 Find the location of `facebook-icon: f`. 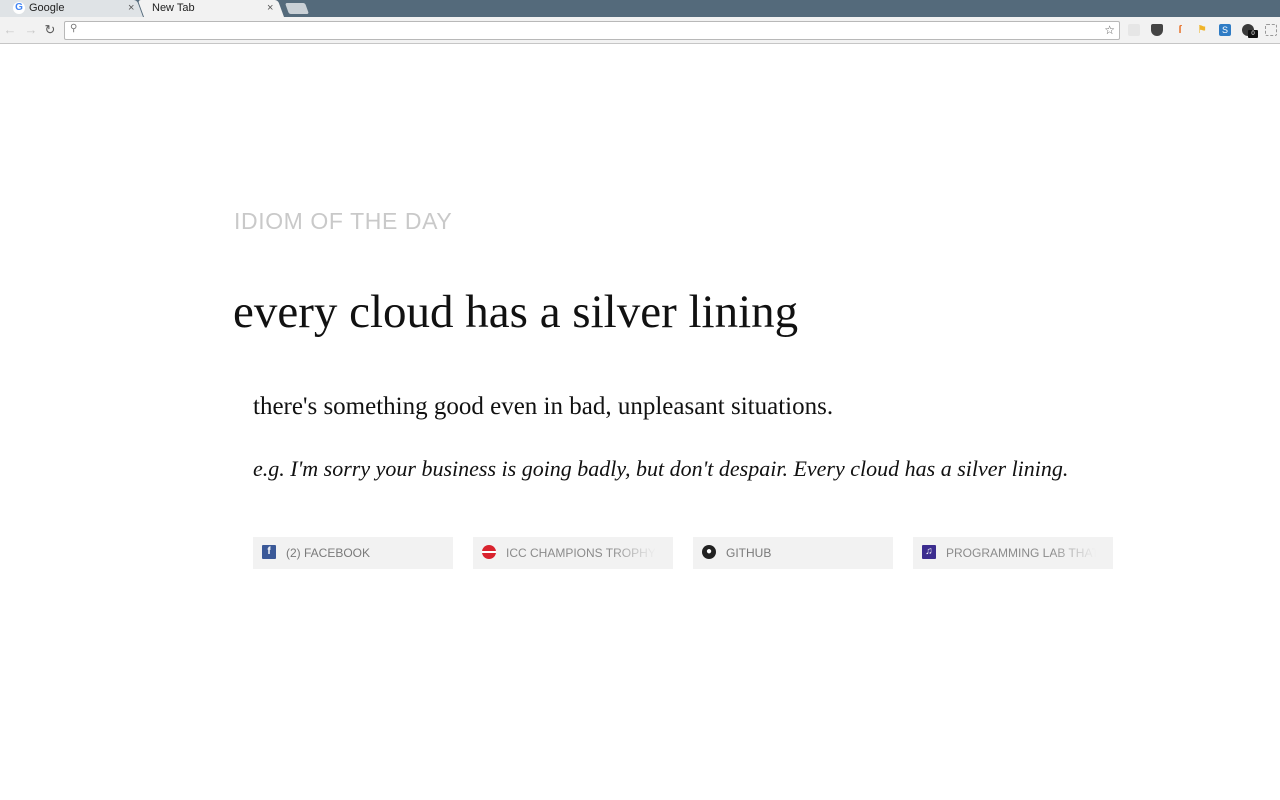

facebook-icon: f is located at coordinates (269, 552).